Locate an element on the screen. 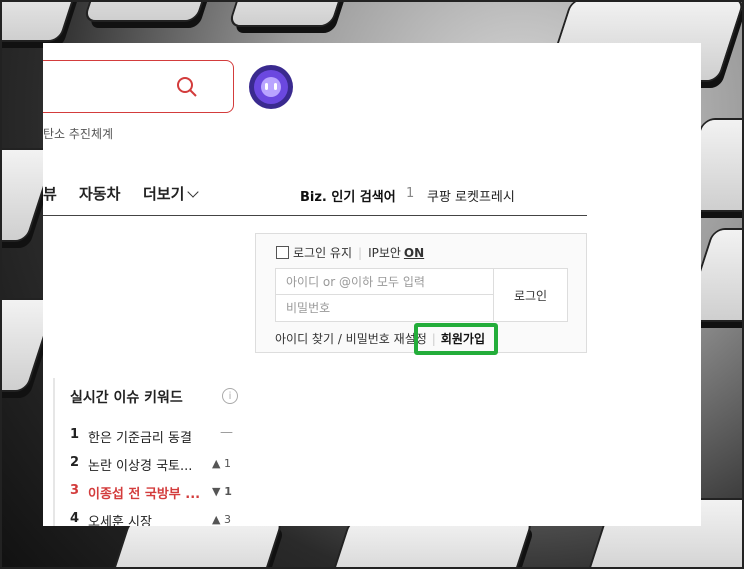  biz-popular-label: Biz. 인기 검색어 is located at coordinates (348, 197).